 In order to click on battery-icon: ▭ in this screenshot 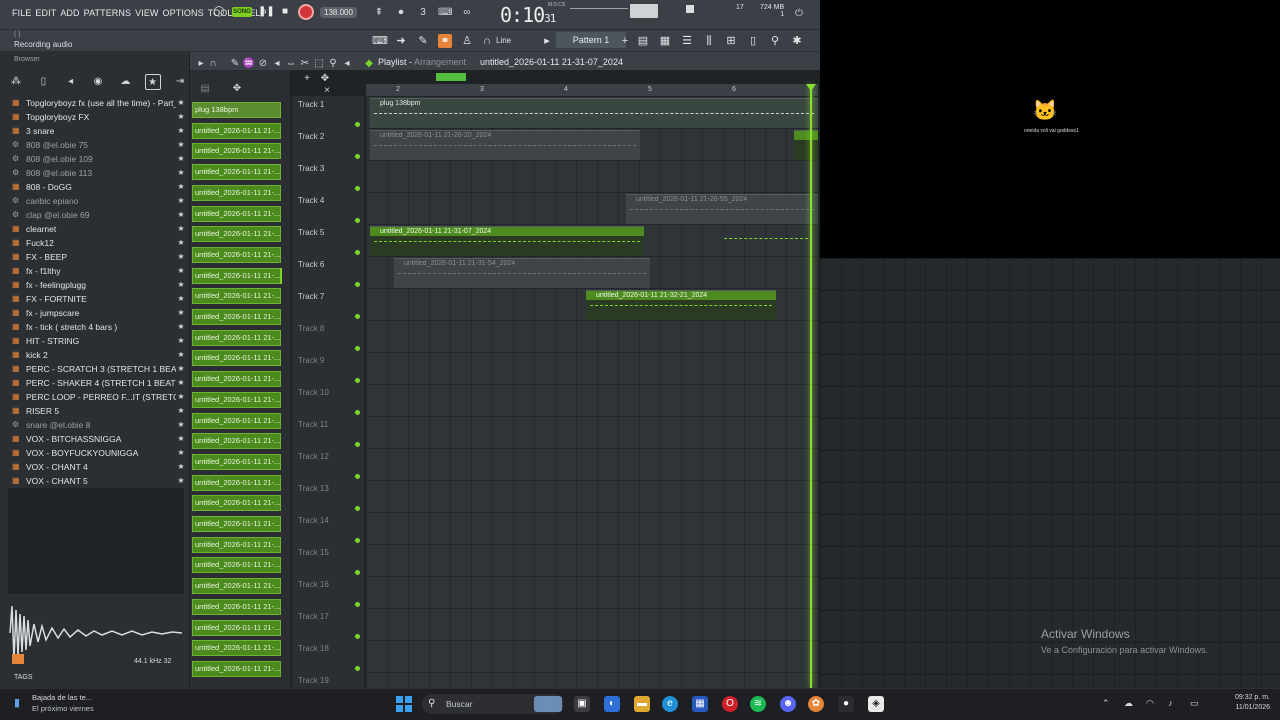, I will do `click(1194, 703)`.